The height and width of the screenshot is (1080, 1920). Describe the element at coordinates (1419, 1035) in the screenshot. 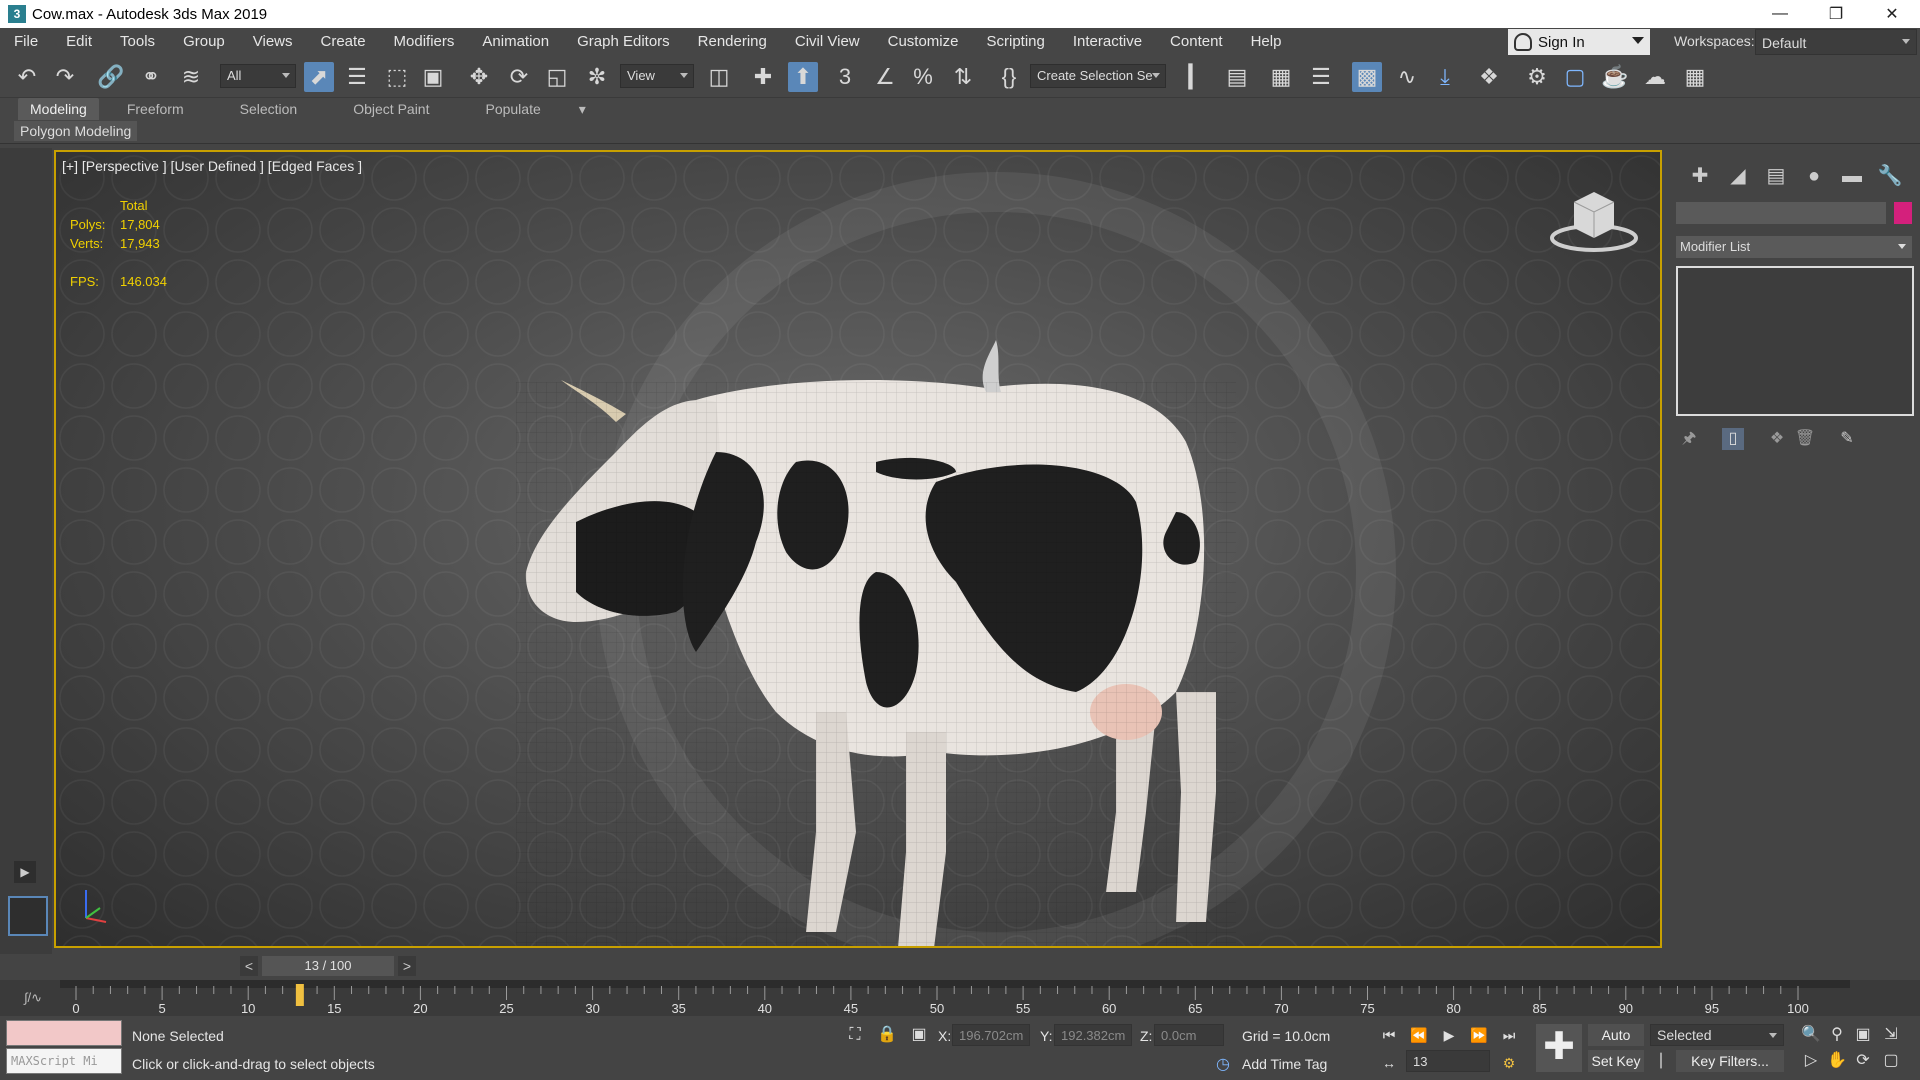

I see `previous-key-icon: ⏪` at that location.